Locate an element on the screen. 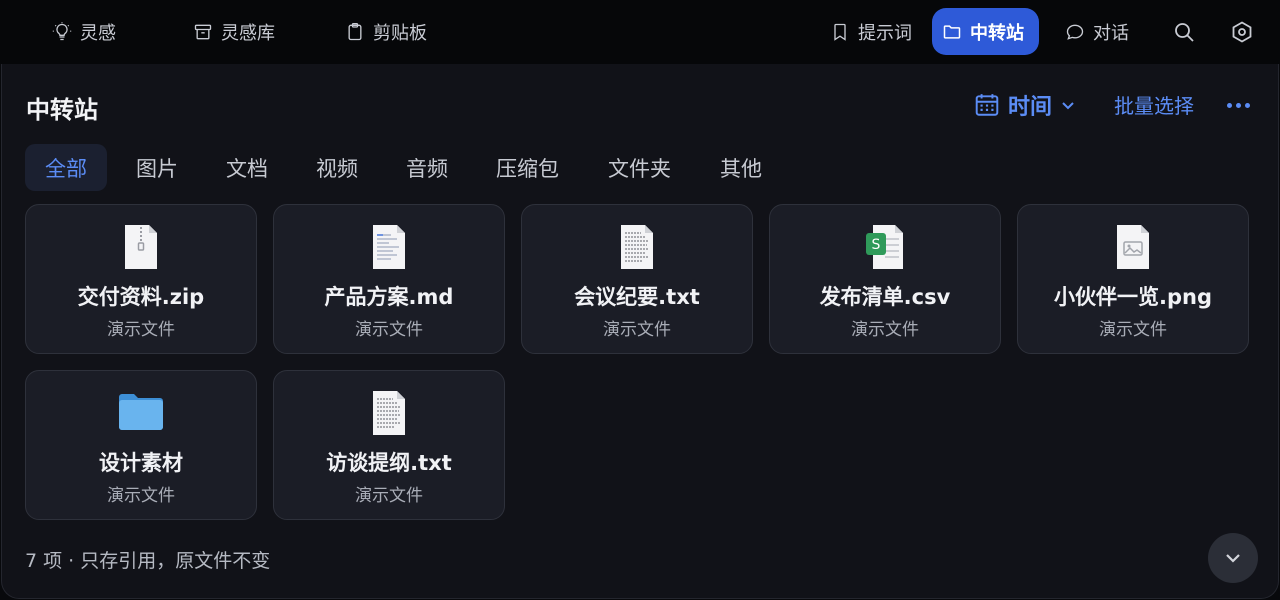 This screenshot has width=1280, height=600. sort-label: 时间 is located at coordinates (1030, 107).